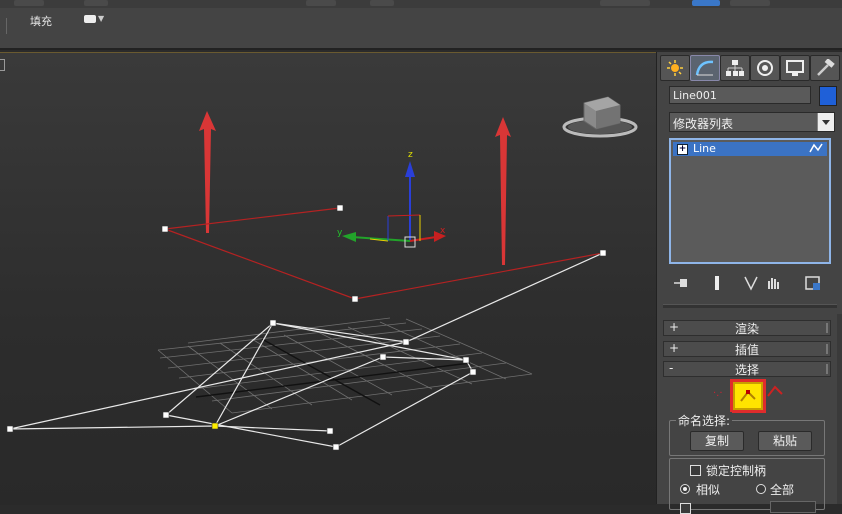 The height and width of the screenshot is (514, 842). I want to click on similar-radio, so click(685, 489).